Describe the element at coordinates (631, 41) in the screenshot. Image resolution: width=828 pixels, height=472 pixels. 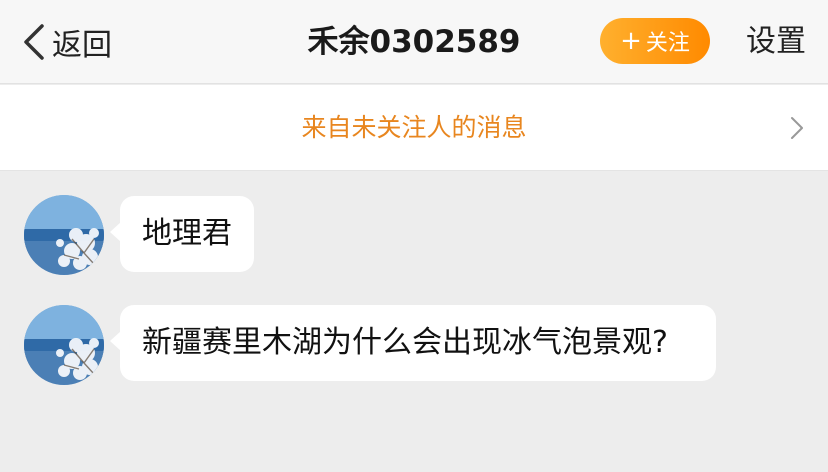
I see `plus-icon: +` at that location.